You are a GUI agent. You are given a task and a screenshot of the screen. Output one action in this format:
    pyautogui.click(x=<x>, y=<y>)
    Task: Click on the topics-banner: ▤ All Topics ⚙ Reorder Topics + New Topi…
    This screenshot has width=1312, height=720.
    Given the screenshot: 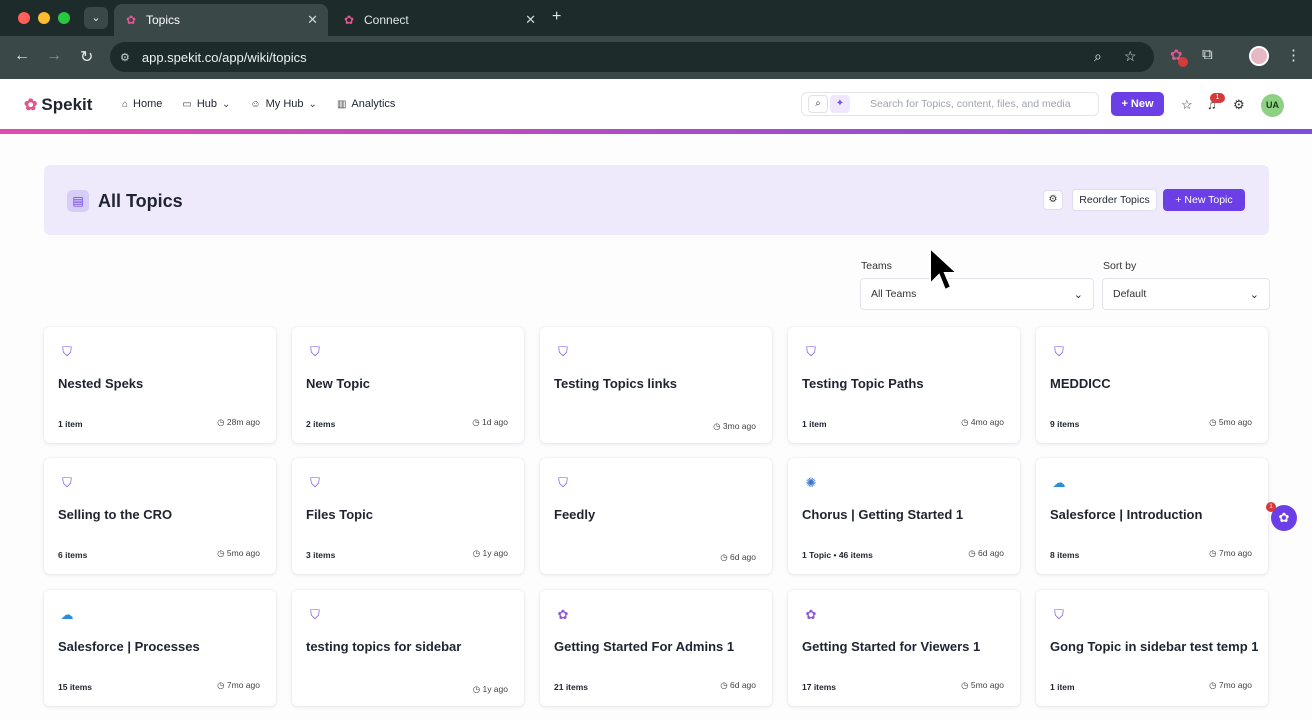 What is the action you would take?
    pyautogui.click(x=656, y=200)
    